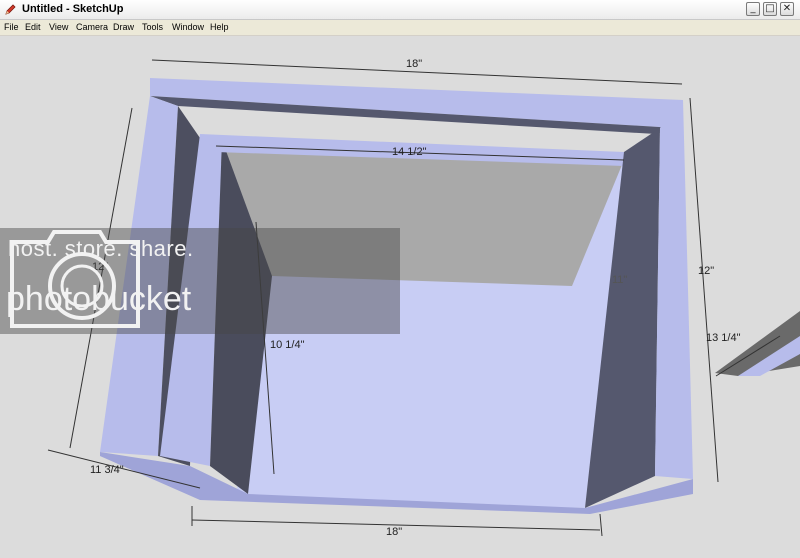 The width and height of the screenshot is (800, 558). Describe the element at coordinates (11, 27) in the screenshot. I see `menu-file: File` at that location.